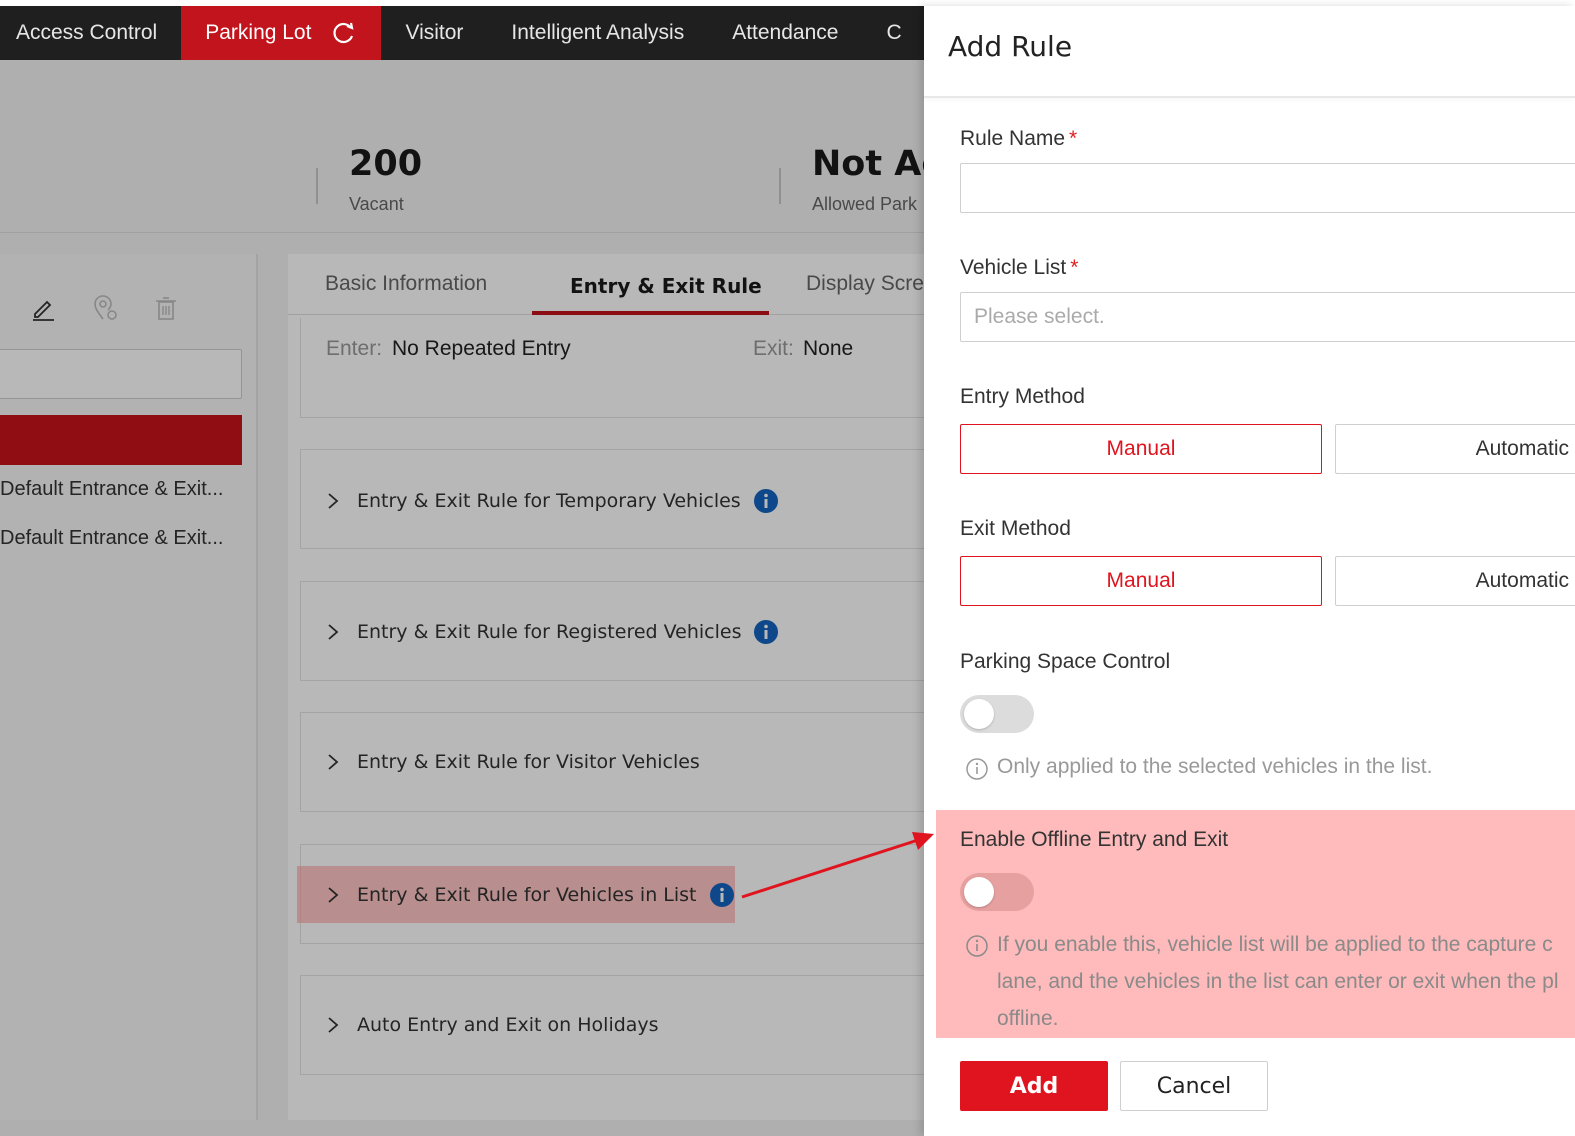 The height and width of the screenshot is (1136, 1575). Describe the element at coordinates (1019, 138) in the screenshot. I see `rule-name-label: Rule Name *` at that location.